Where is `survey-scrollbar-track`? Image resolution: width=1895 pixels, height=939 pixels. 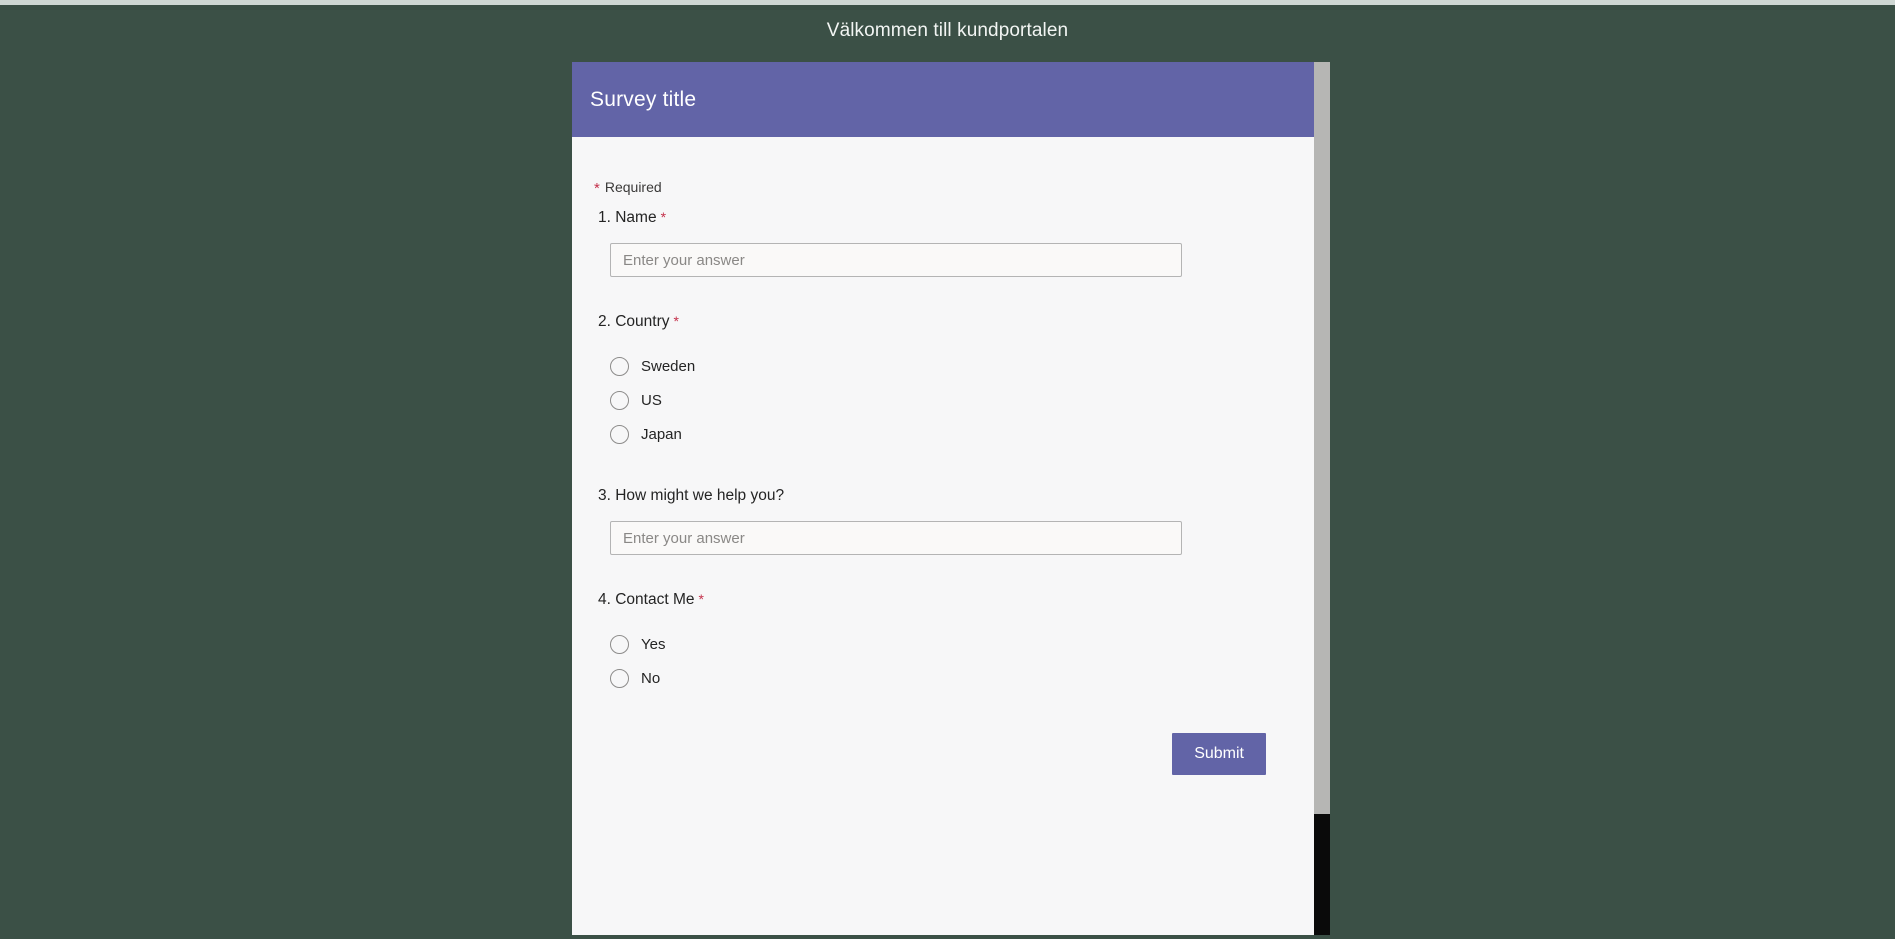
survey-scrollbar-track is located at coordinates (1322, 498).